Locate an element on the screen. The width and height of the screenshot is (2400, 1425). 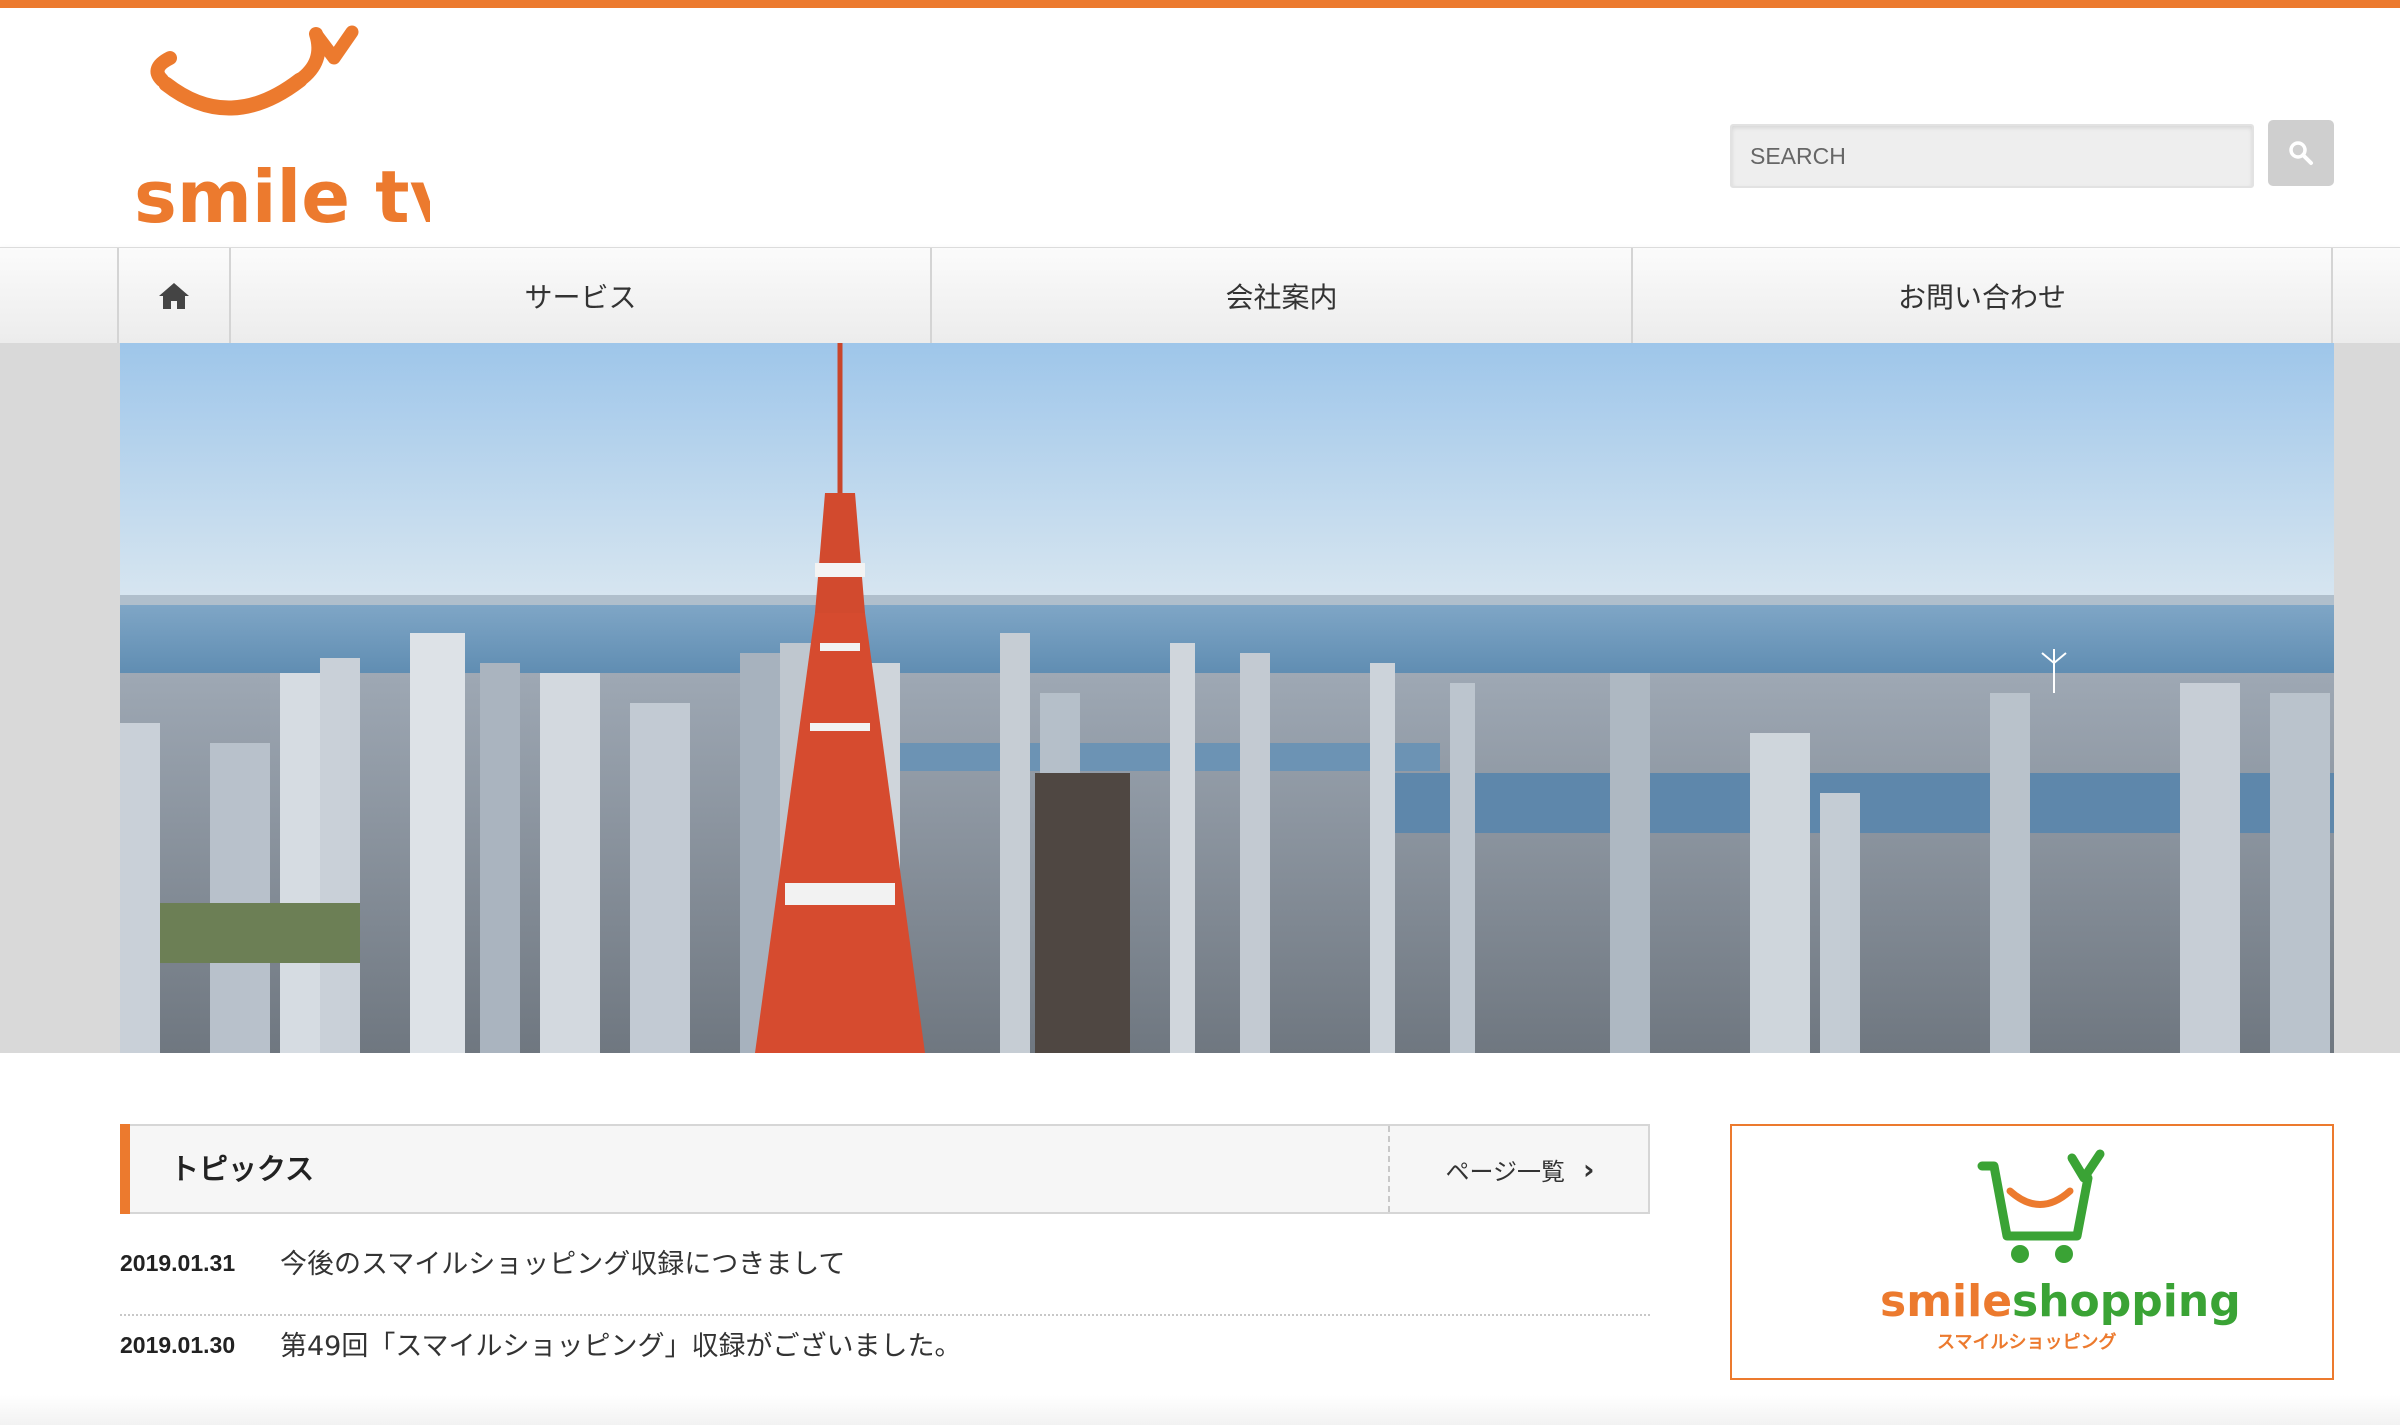
search-icon is located at coordinates (2301, 153).